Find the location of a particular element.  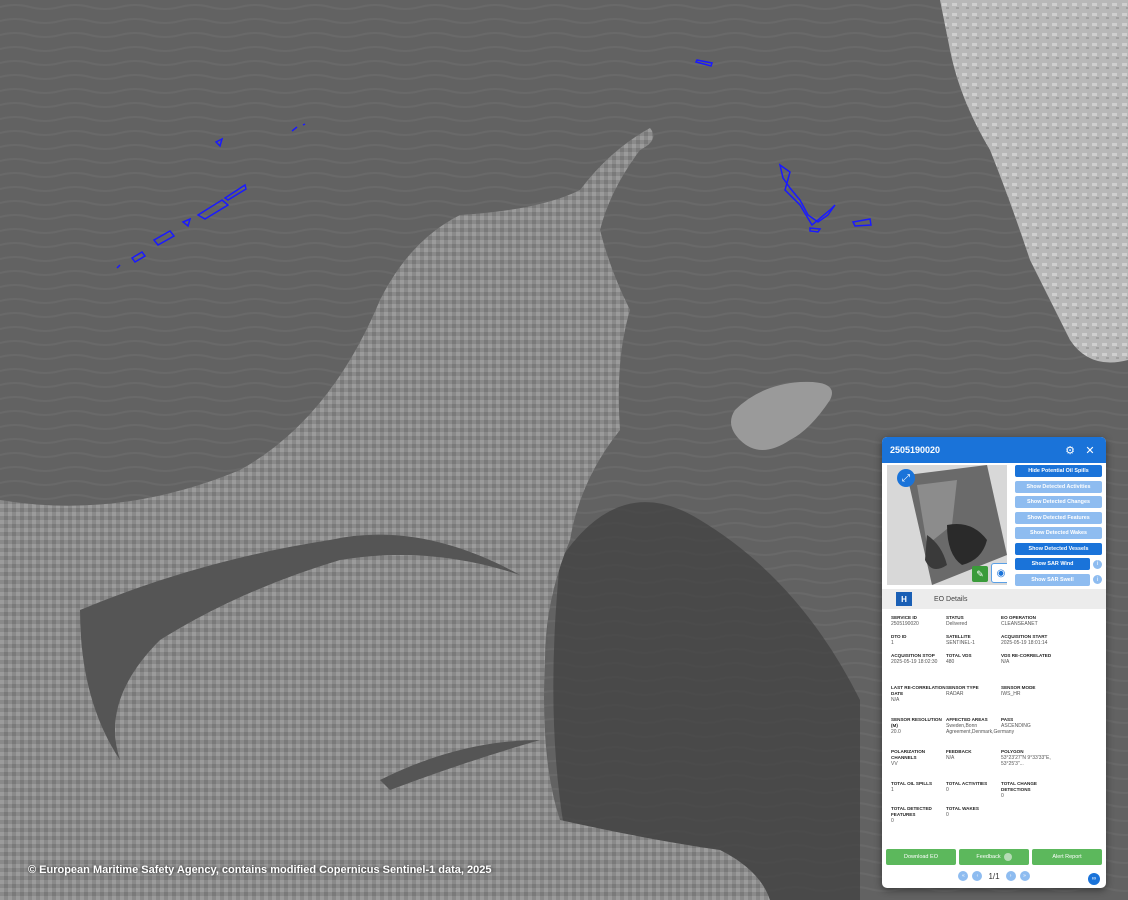

detail-cell: FEEDBACK N/A is located at coordinates (973, 765).